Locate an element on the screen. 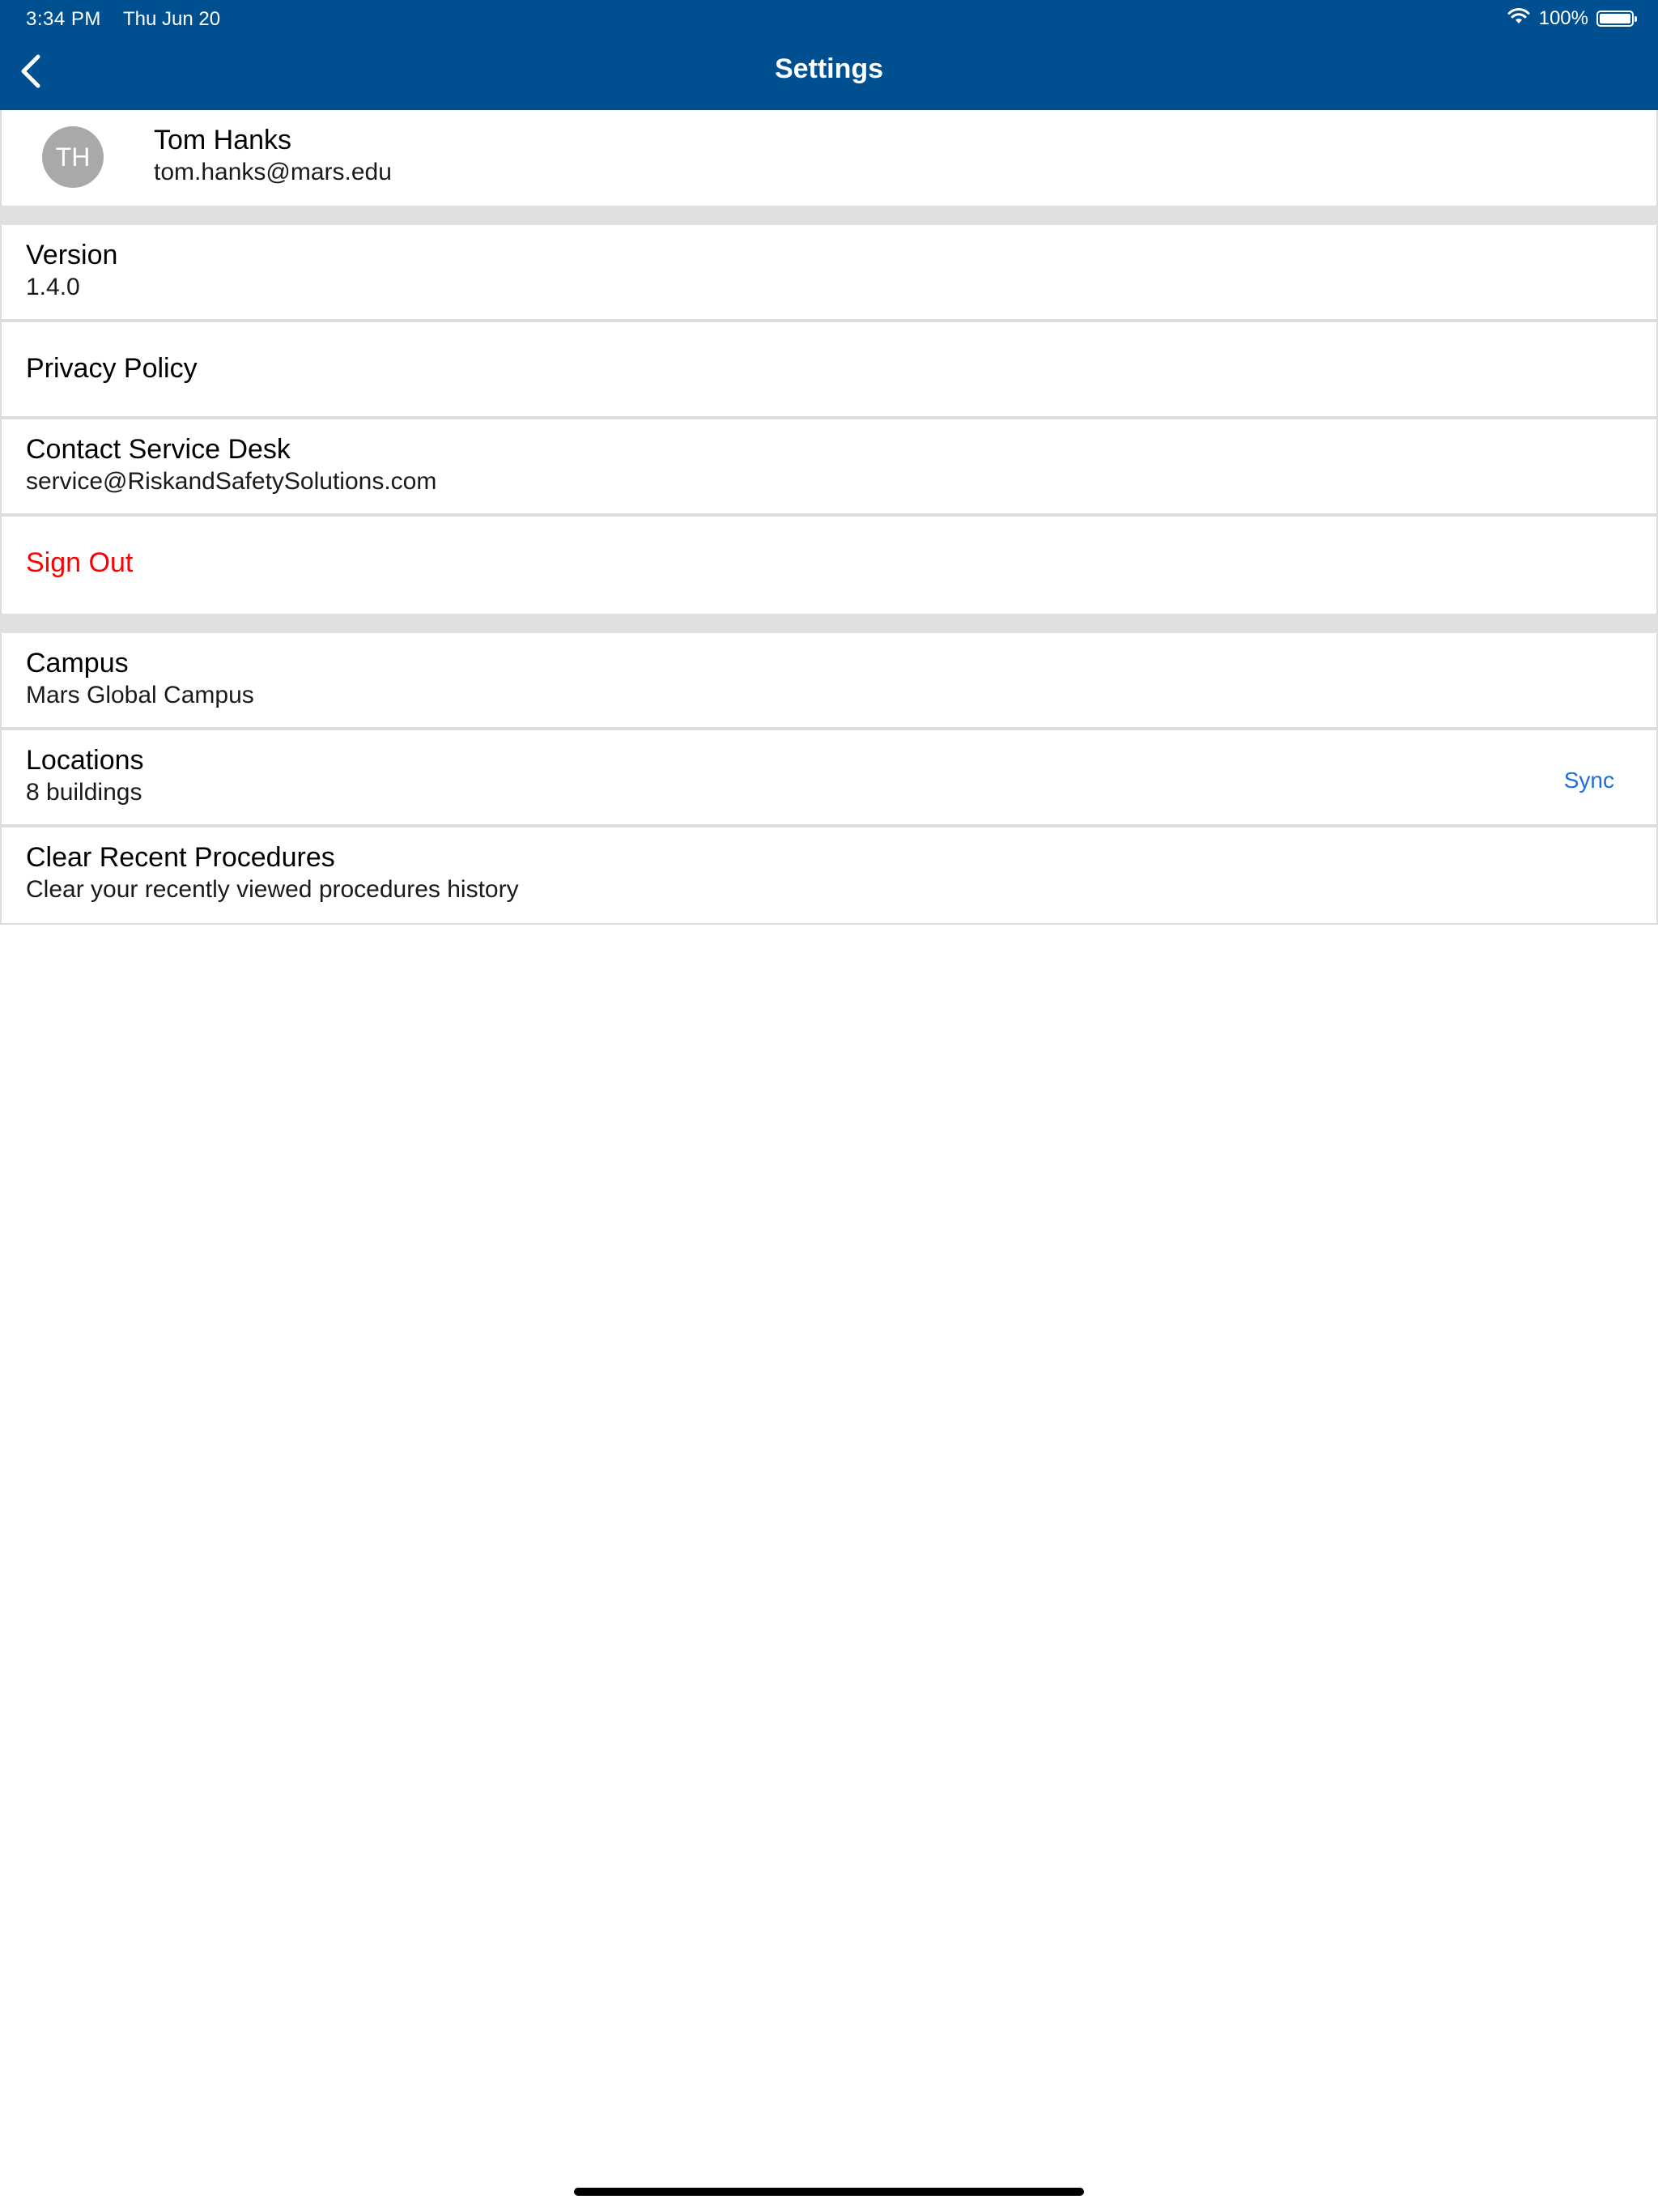  campus-value: Mars Global Campus is located at coordinates (140, 695).